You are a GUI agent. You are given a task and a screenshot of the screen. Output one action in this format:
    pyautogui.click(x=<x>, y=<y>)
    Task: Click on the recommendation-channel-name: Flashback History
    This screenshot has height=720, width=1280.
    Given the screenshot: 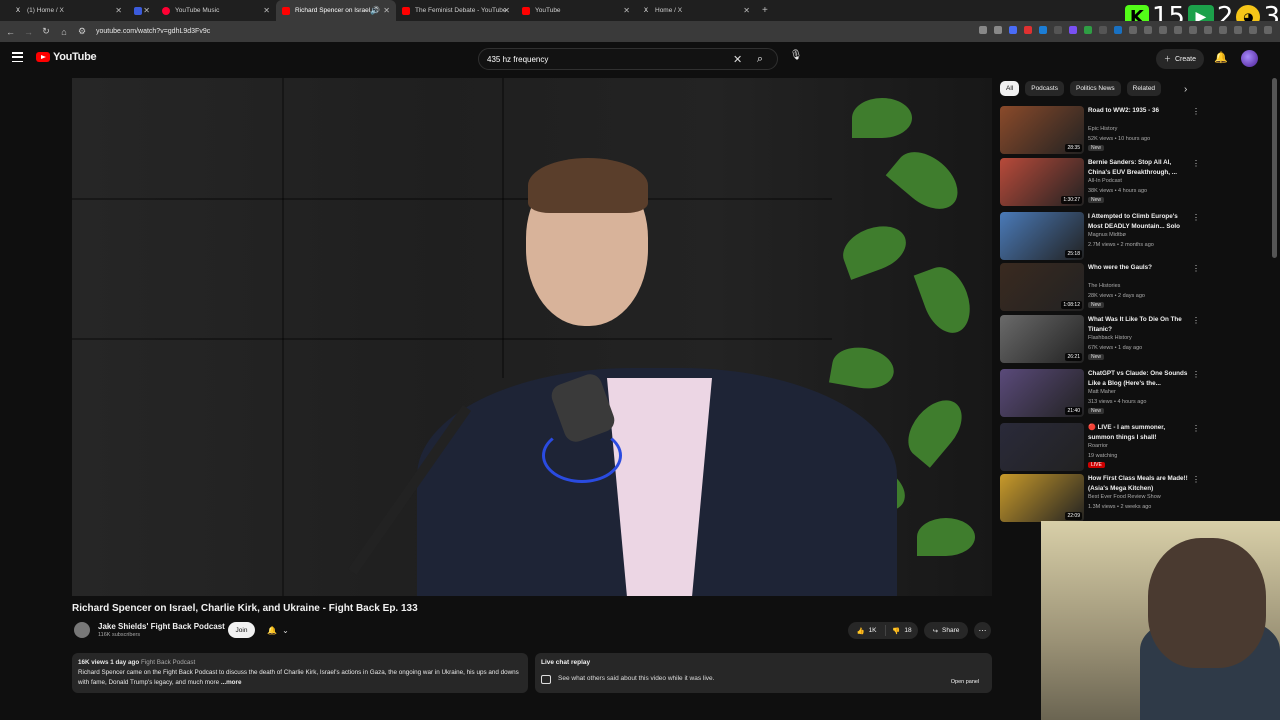 What is the action you would take?
    pyautogui.click(x=1110, y=338)
    